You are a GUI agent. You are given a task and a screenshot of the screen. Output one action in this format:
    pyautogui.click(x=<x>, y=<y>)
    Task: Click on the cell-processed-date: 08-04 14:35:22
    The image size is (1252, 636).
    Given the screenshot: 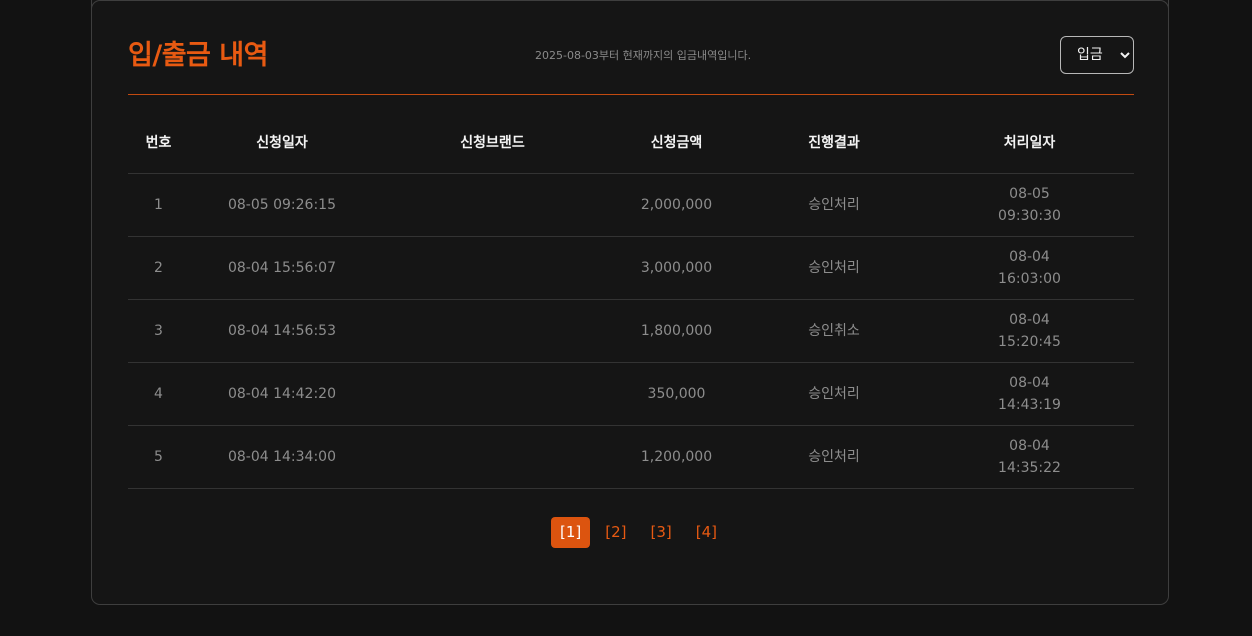 What is the action you would take?
    pyautogui.click(x=1029, y=457)
    